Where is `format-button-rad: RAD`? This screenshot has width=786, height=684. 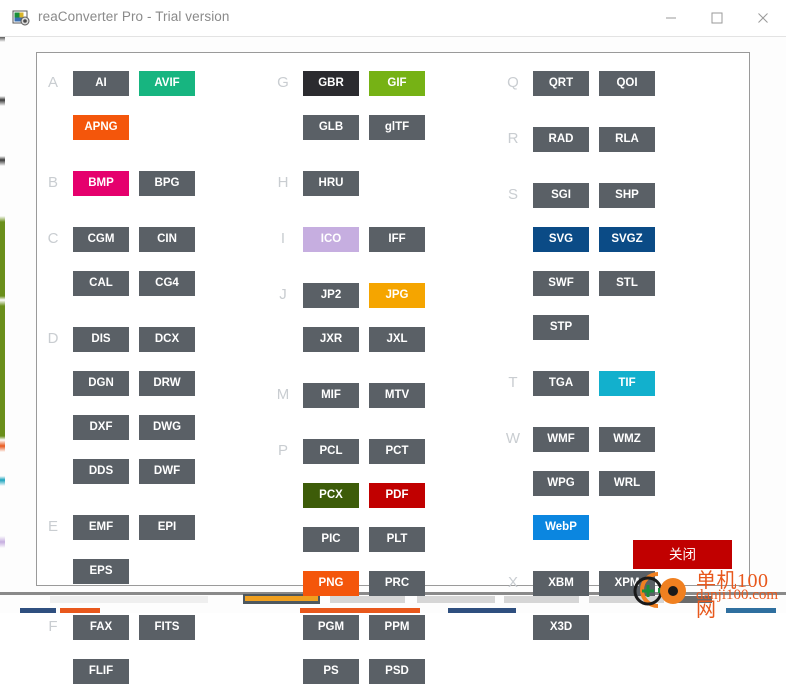 format-button-rad: RAD is located at coordinates (561, 139).